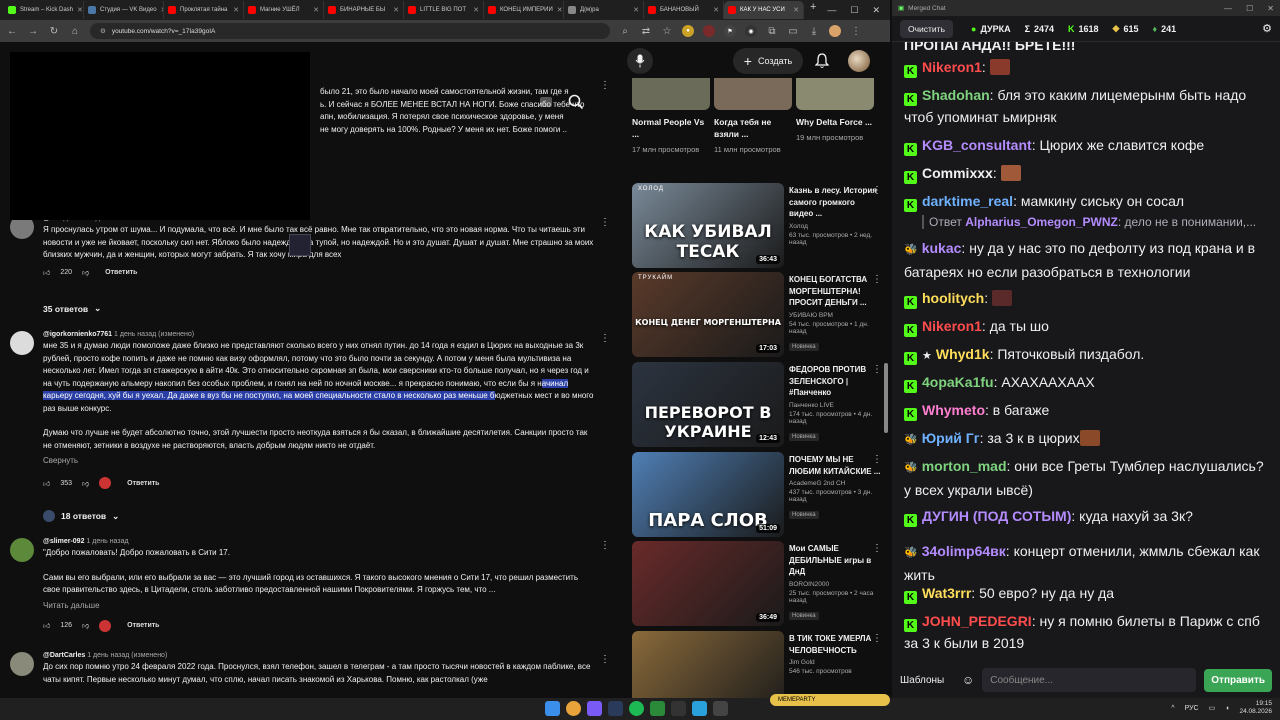 The width and height of the screenshot is (1280, 720). What do you see at coordinates (708, 583) in the screenshot?
I see `video-thumbnail: 36:49` at bounding box center [708, 583].